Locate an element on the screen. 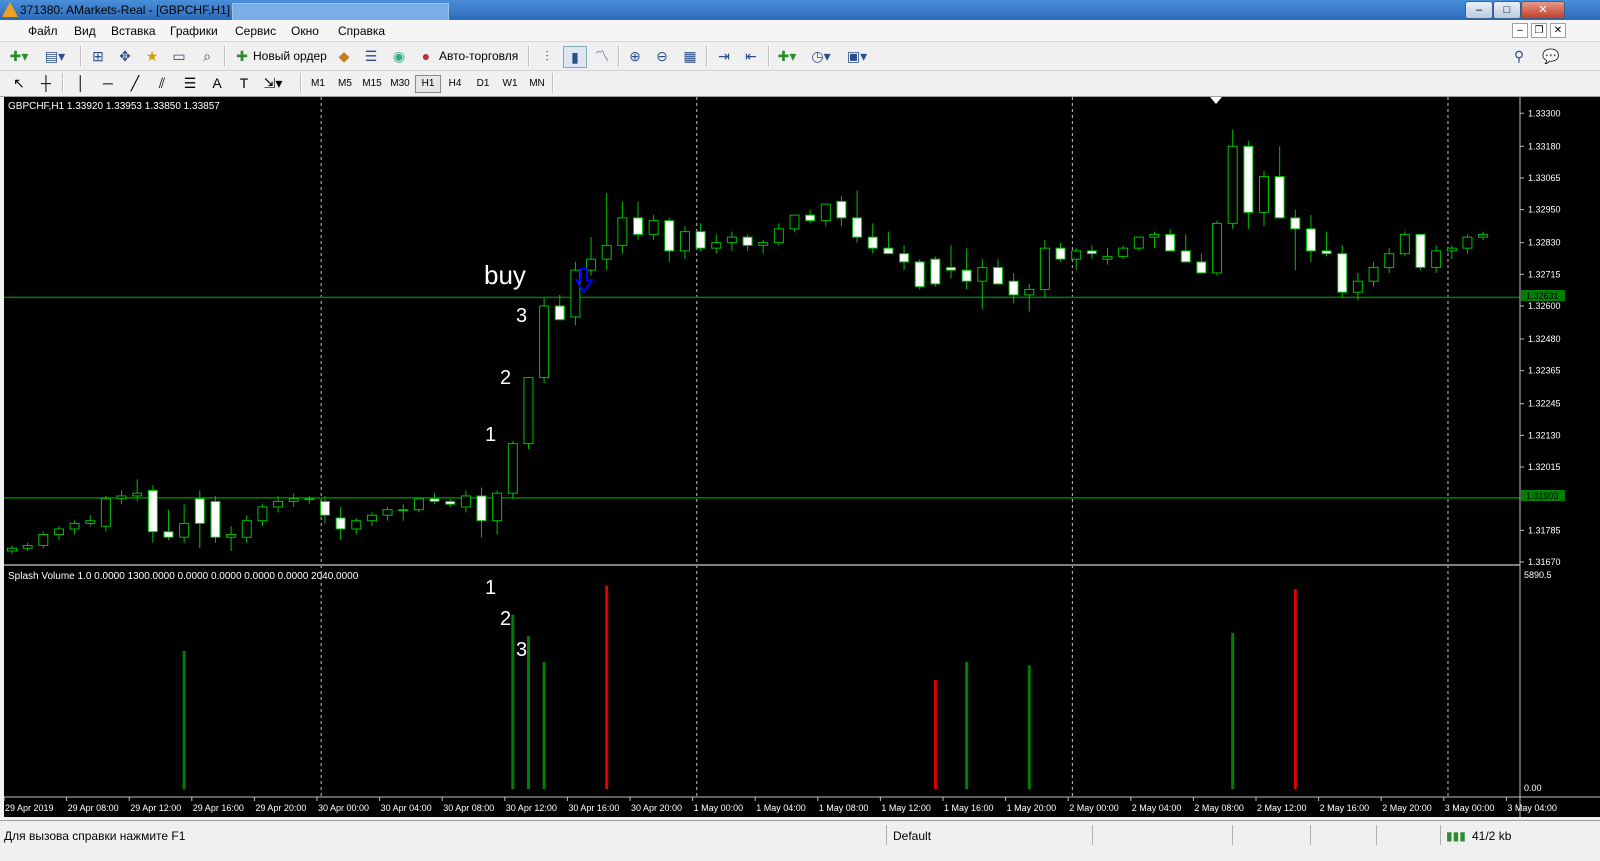 The image size is (1600, 861). tile-icon: ▦ is located at coordinates (690, 56).